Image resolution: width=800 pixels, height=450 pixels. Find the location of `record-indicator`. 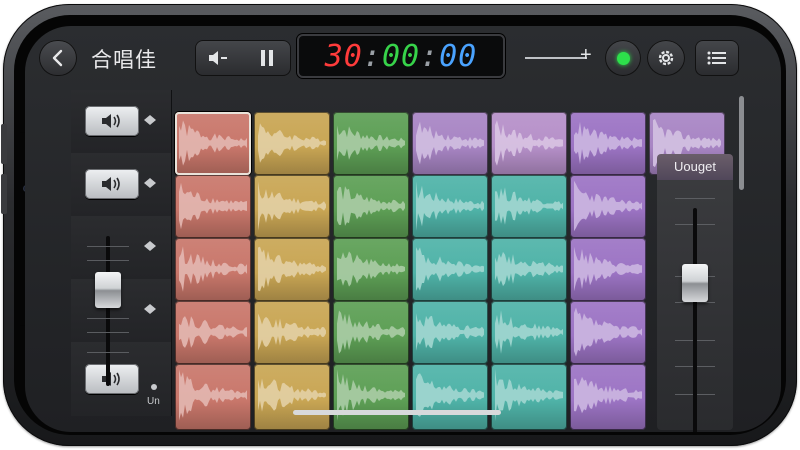

record-indicator is located at coordinates (623, 58).